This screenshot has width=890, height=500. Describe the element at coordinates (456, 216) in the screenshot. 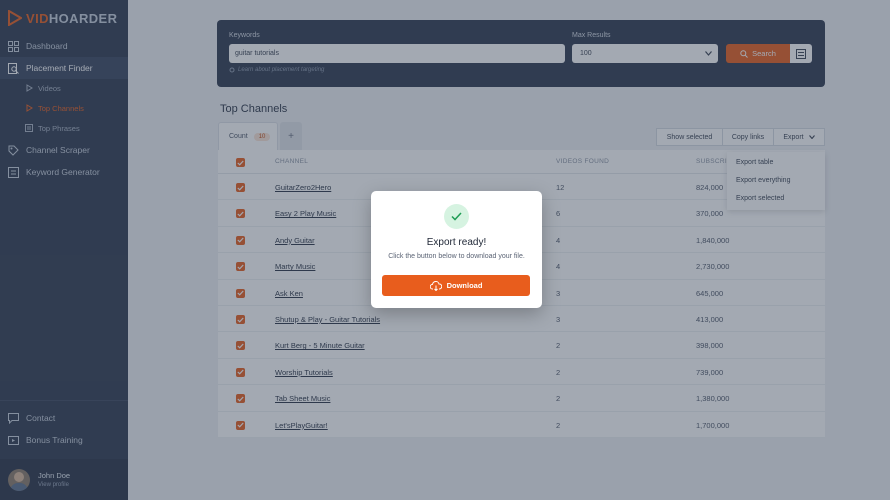

I see `success-check-icon` at that location.